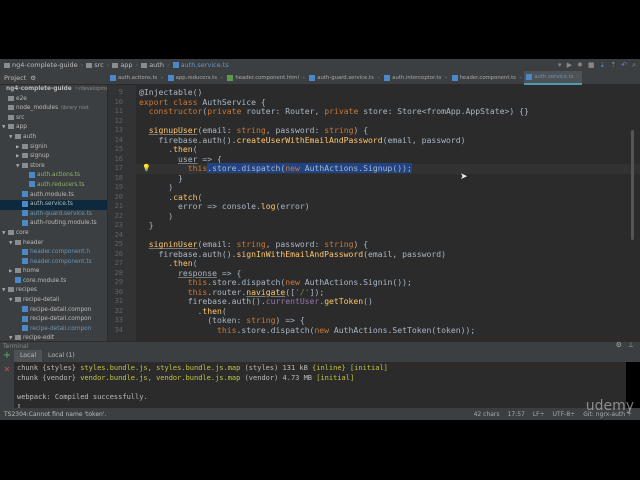  I want to click on breadcrumb-item: auth, so click(152, 65).